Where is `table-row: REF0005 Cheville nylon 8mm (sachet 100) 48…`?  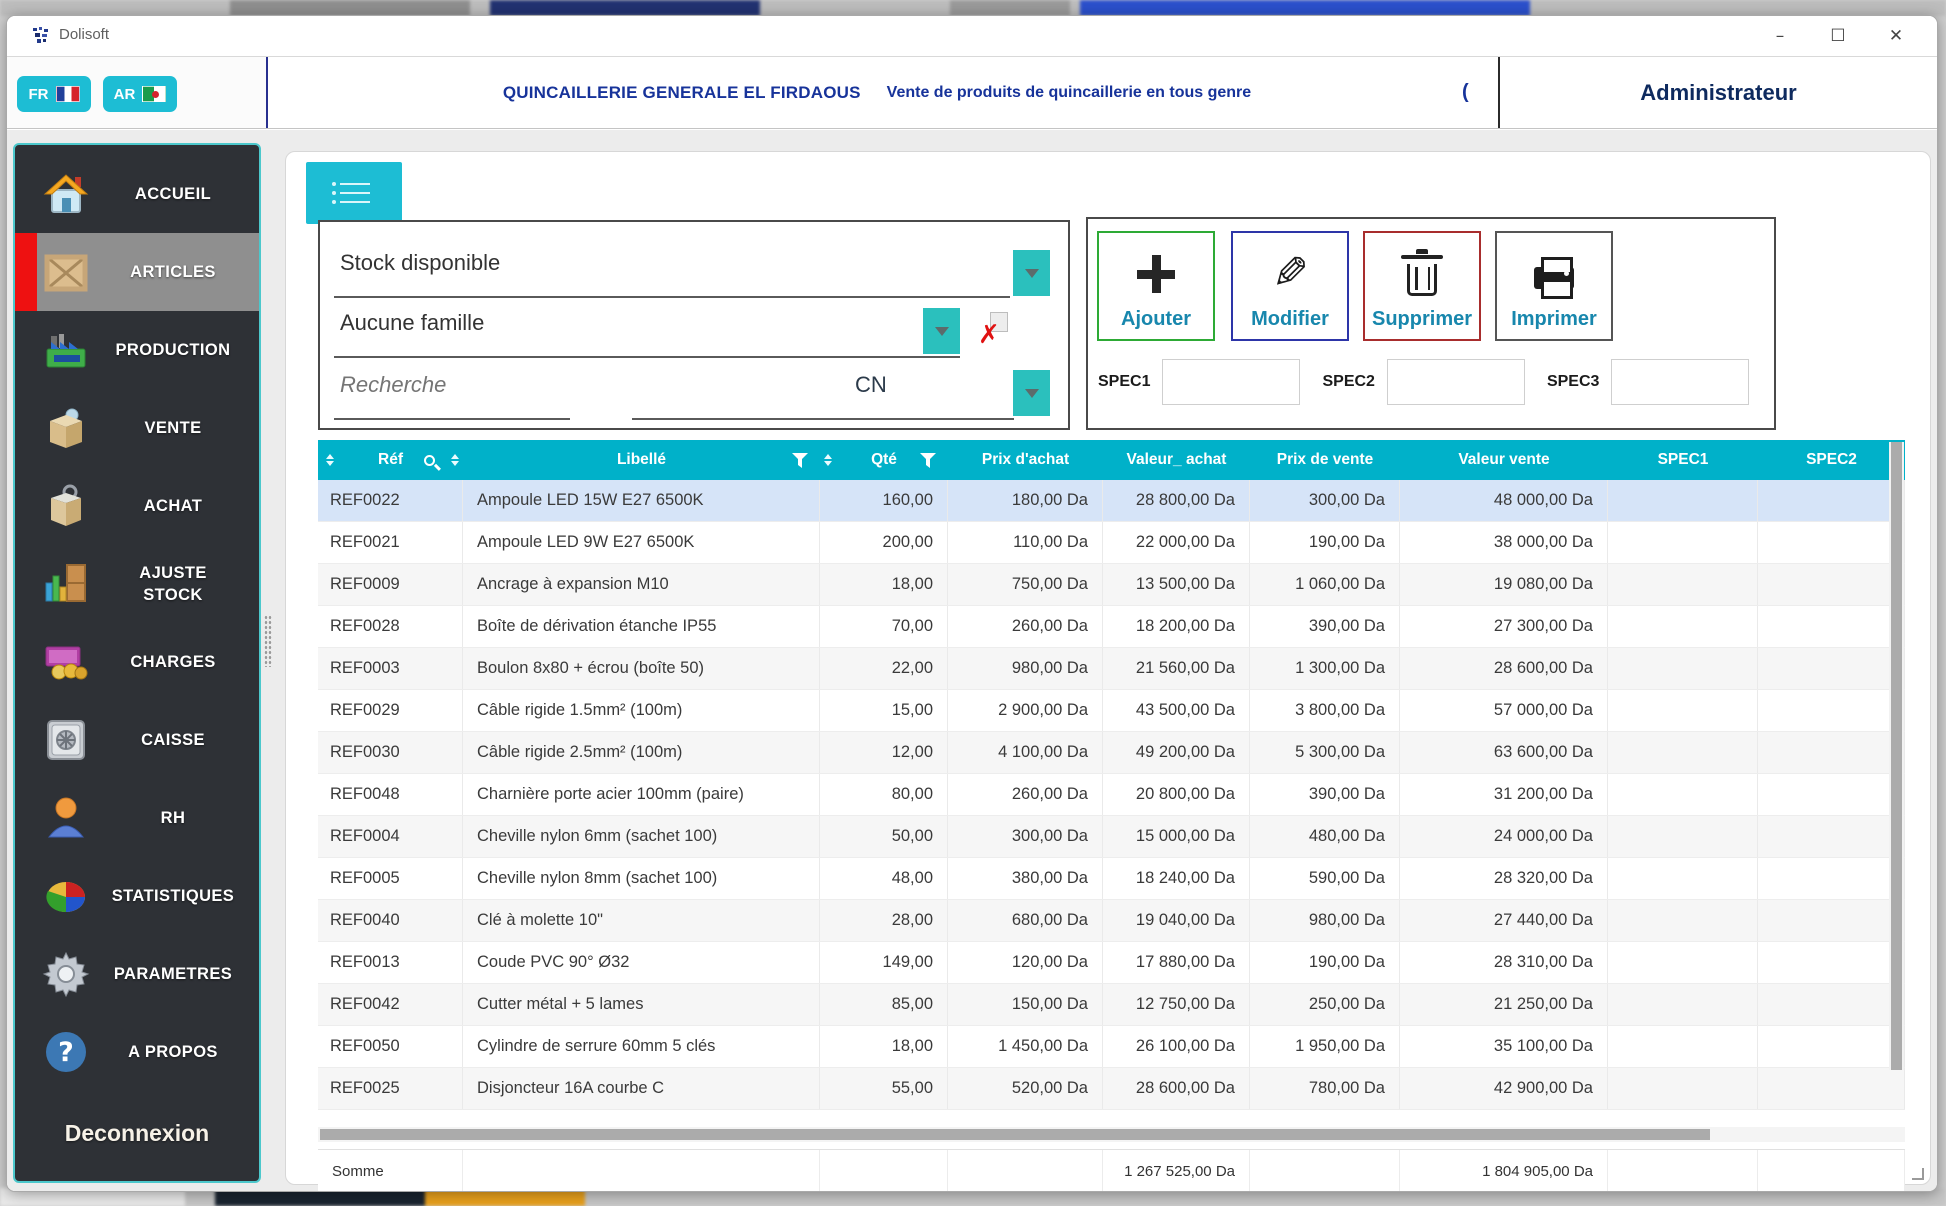 table-row: REF0005 Cheville nylon 8mm (sachet 100) 48… is located at coordinates (1111, 879).